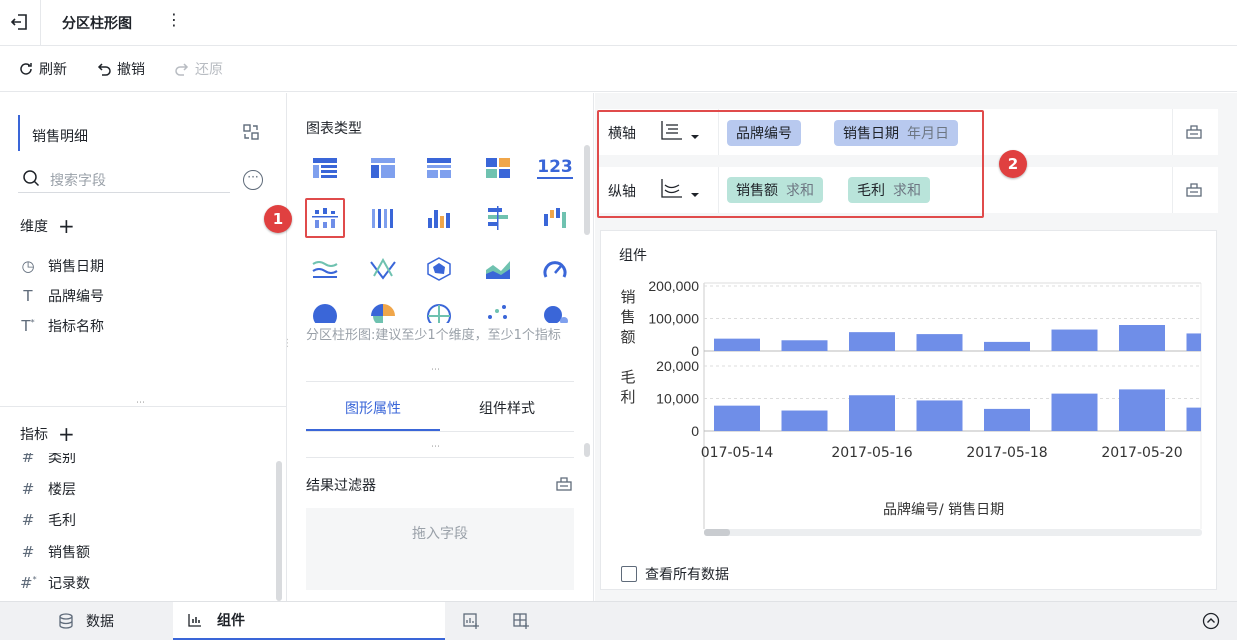 The image size is (1237, 640). I want to click on x-tick-label: 017-05-14, so click(737, 453).